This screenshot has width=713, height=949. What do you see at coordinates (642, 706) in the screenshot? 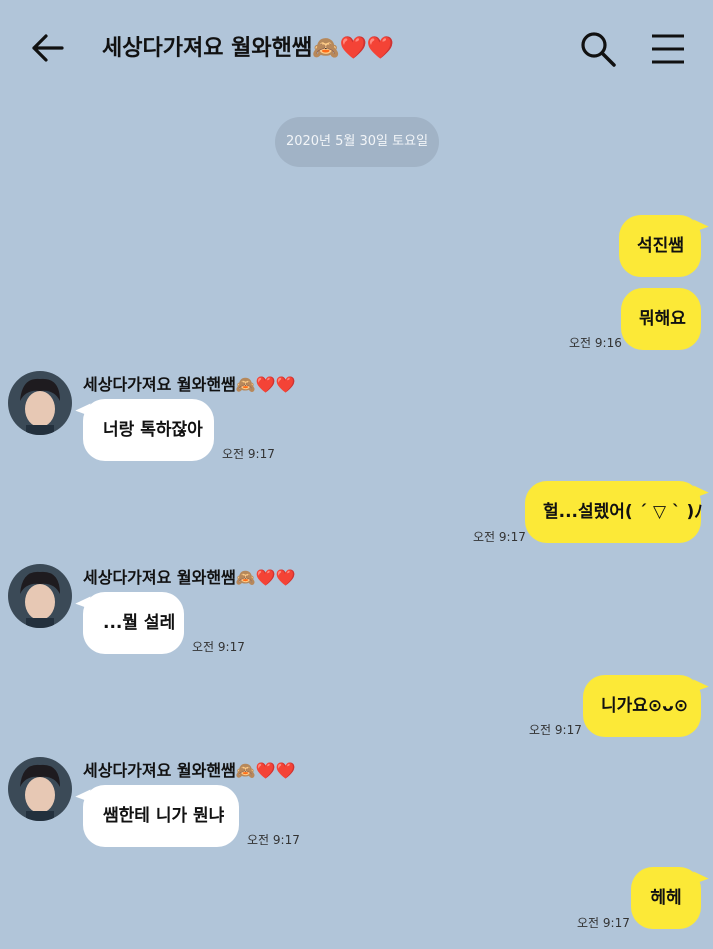
I see `message-bubble-mine: 니가요⊙ᴗ⊙` at bounding box center [642, 706].